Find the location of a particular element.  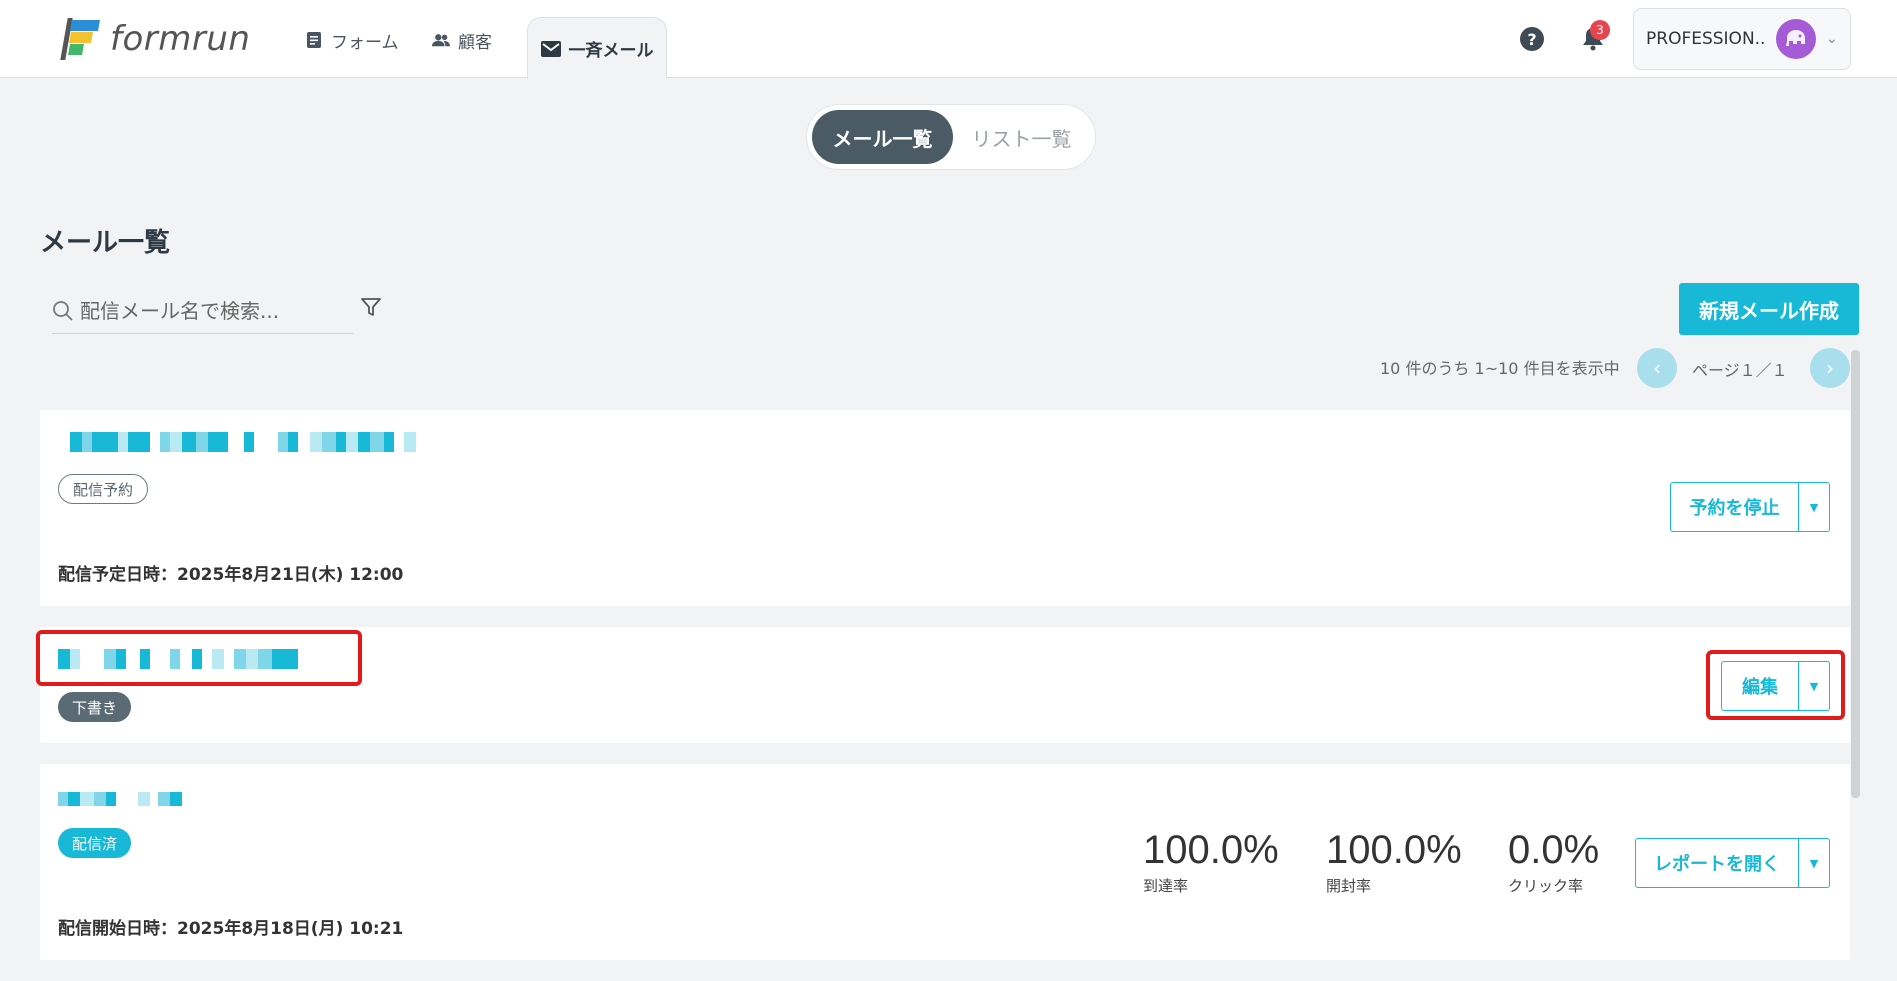

nav-customers-label: 顧客 is located at coordinates (475, 42).